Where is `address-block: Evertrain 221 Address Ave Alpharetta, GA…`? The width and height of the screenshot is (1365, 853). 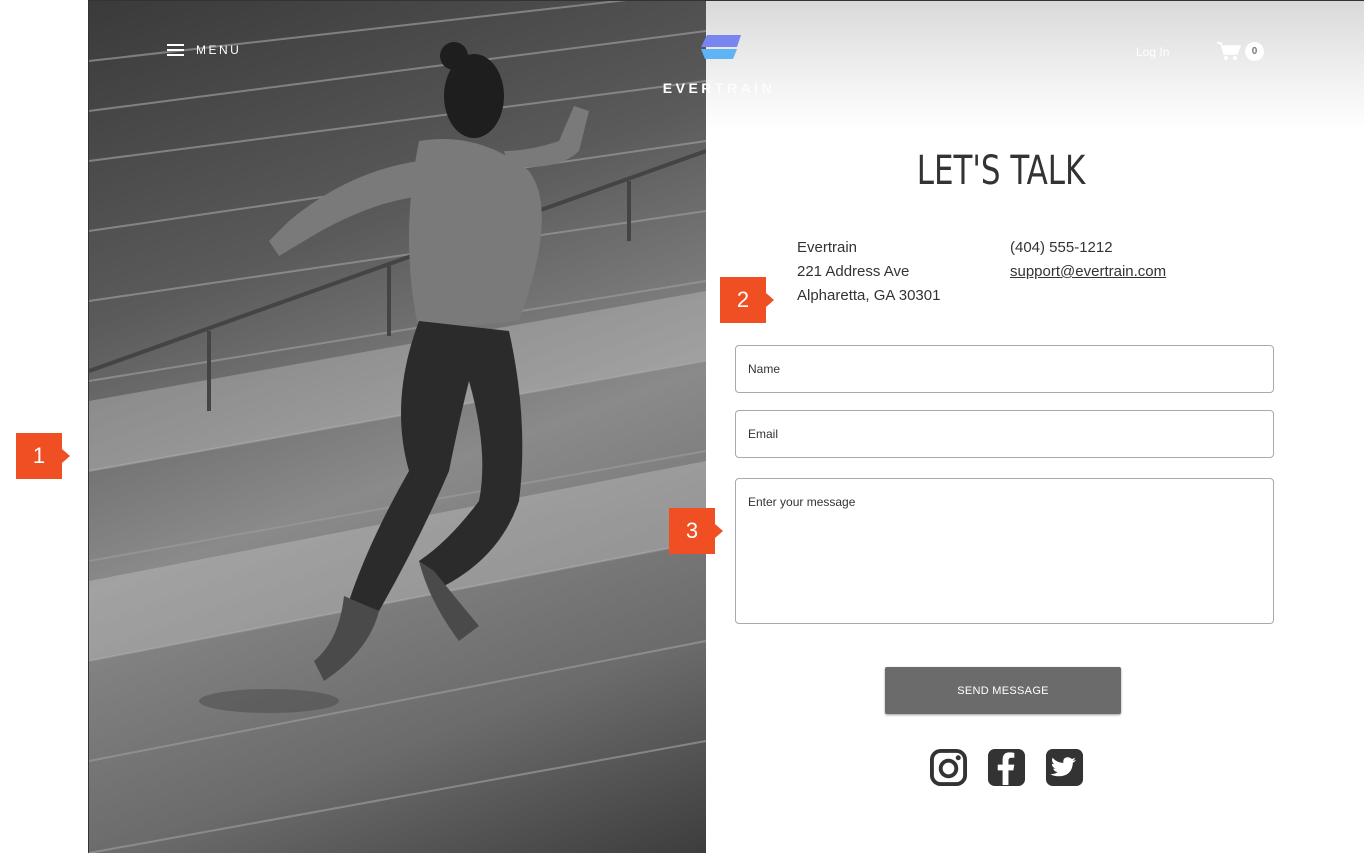 address-block: Evertrain 221 Address Ave Alpharetta, GA… is located at coordinates (868, 272).